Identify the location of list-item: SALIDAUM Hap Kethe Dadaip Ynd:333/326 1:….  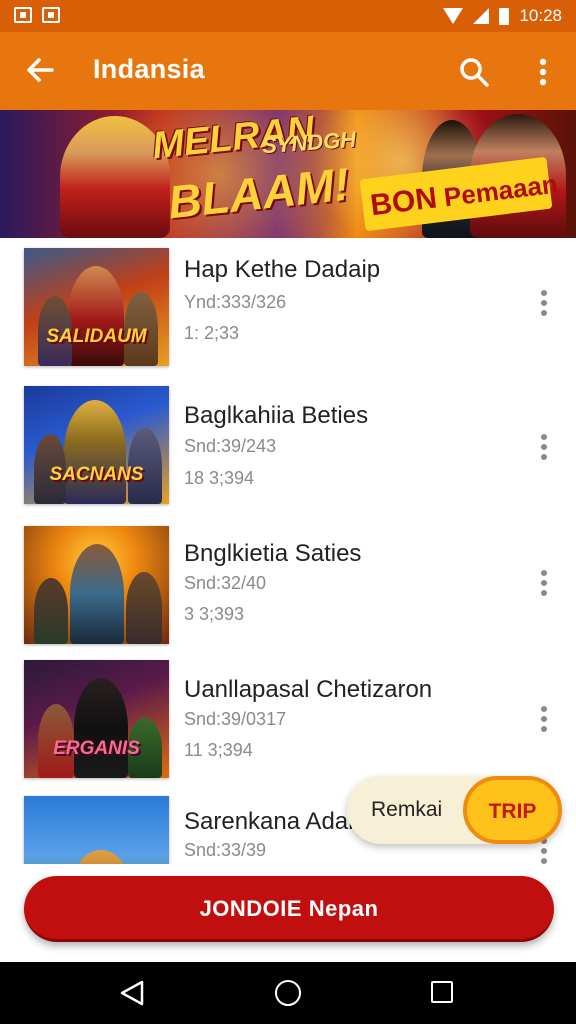
(288, 306).